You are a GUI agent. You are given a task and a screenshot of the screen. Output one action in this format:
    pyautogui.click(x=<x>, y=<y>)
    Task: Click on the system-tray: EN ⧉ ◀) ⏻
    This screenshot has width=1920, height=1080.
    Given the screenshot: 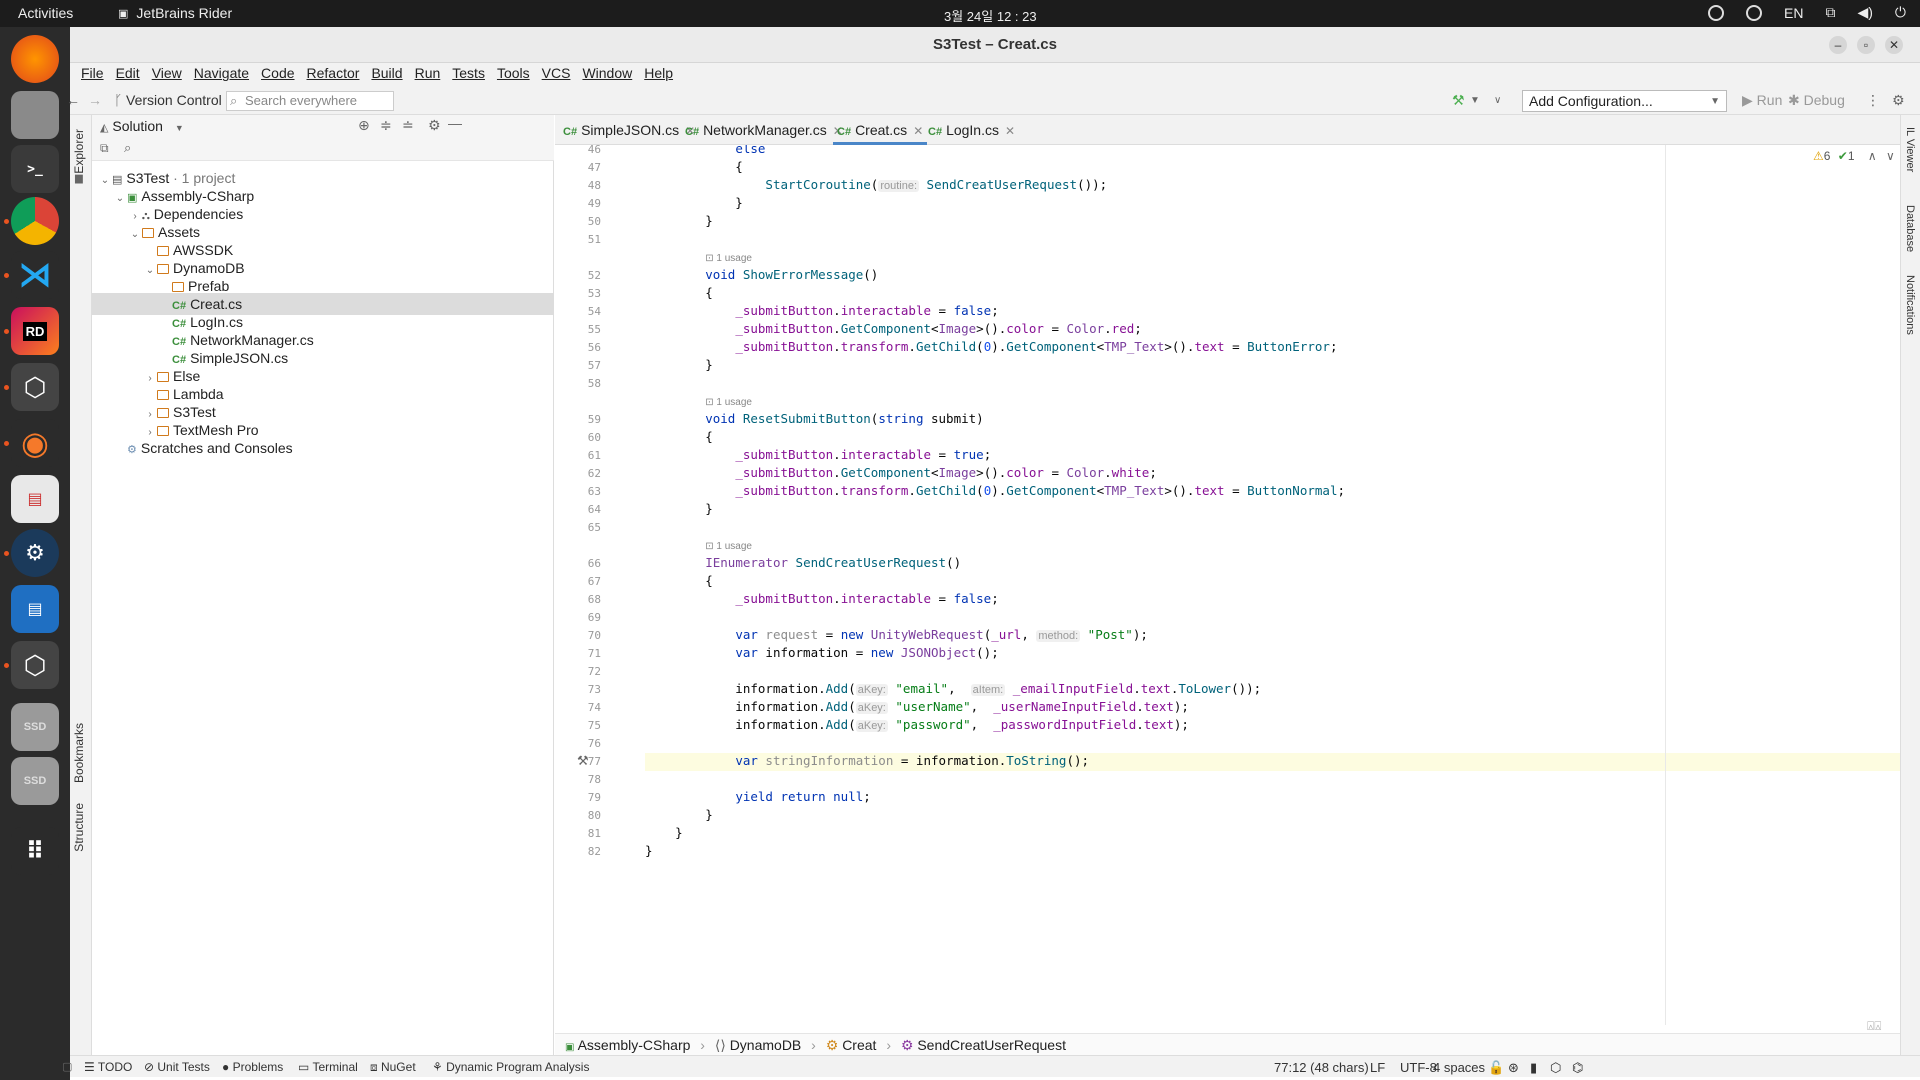 What is the action you would take?
    pyautogui.click(x=1807, y=12)
    